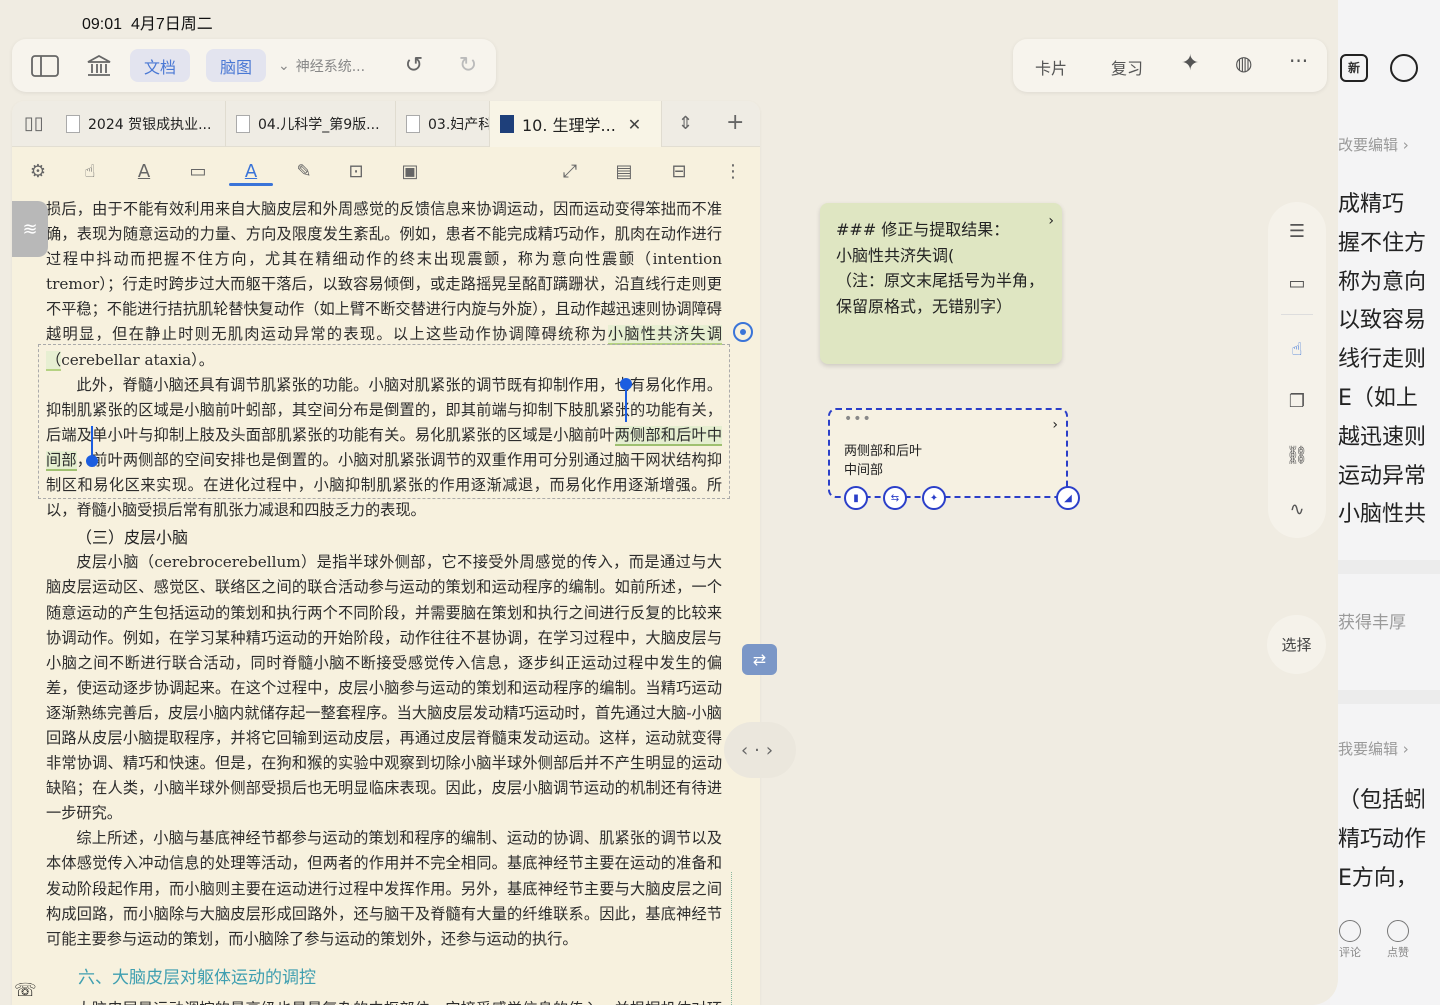 Image resolution: width=1440 pixels, height=1005 pixels. Describe the element at coordinates (1127, 67) in the screenshot. I see `review-button: 复习` at that location.